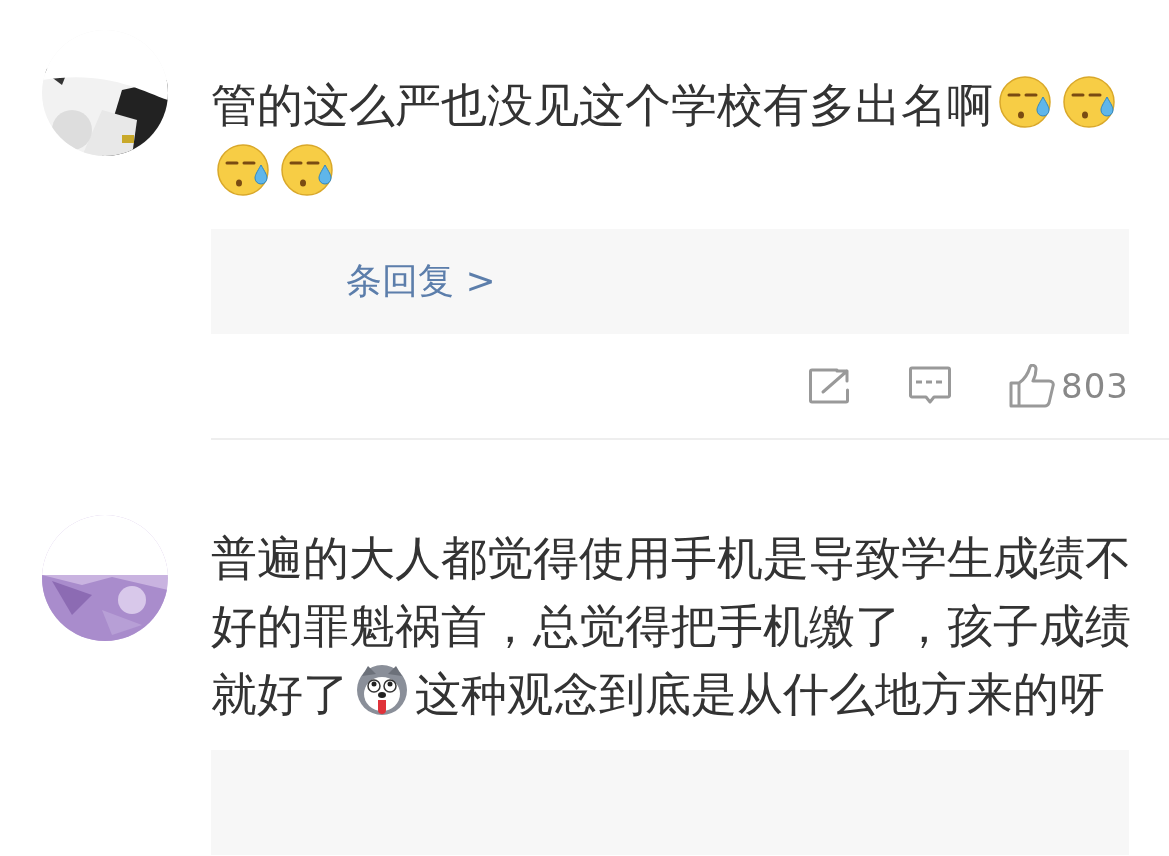 Image resolution: width=1169 pixels, height=856 pixels. I want to click on replies-panel: 条回复 >, so click(670, 281).